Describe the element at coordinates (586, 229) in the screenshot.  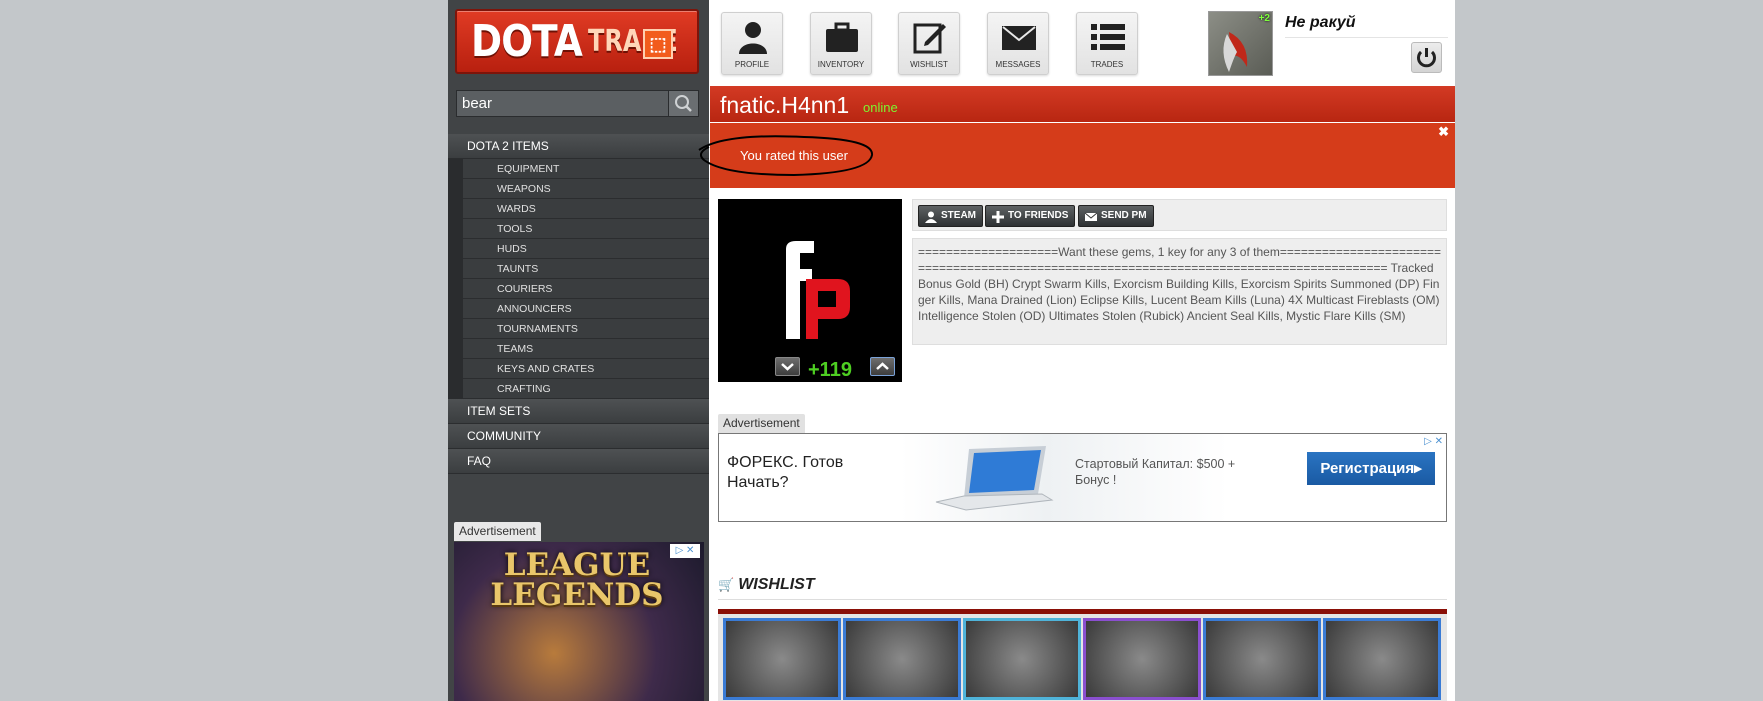
I see `nav-sub-tools: TOOLS` at that location.